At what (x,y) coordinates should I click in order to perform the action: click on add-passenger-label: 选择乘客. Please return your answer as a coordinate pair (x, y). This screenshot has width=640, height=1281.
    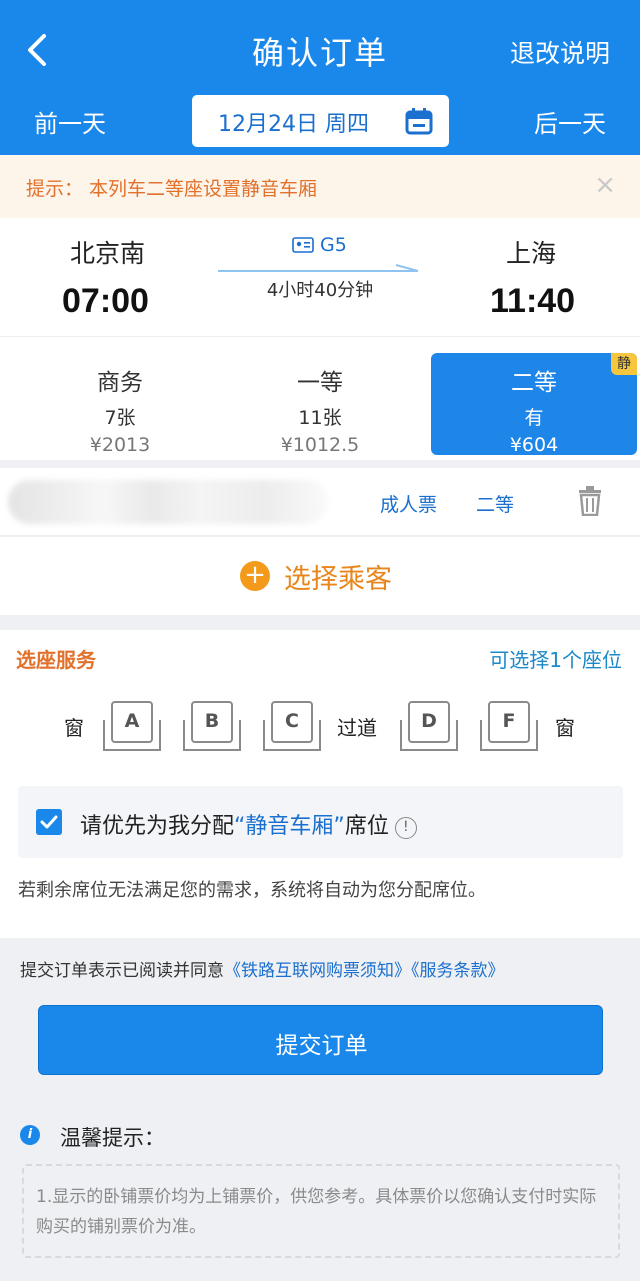
    Looking at the image, I should click on (338, 579).